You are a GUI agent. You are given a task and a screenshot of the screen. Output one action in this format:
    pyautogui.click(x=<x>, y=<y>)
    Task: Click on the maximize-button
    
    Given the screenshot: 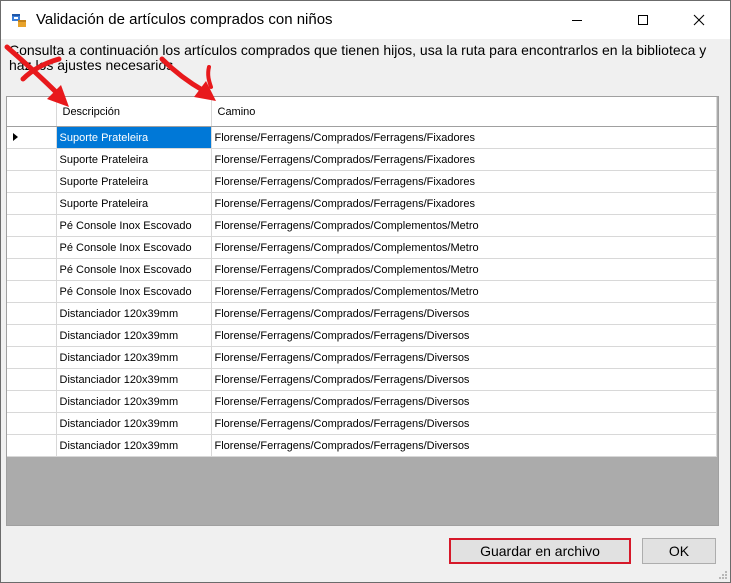 What is the action you would take?
    pyautogui.click(x=643, y=20)
    